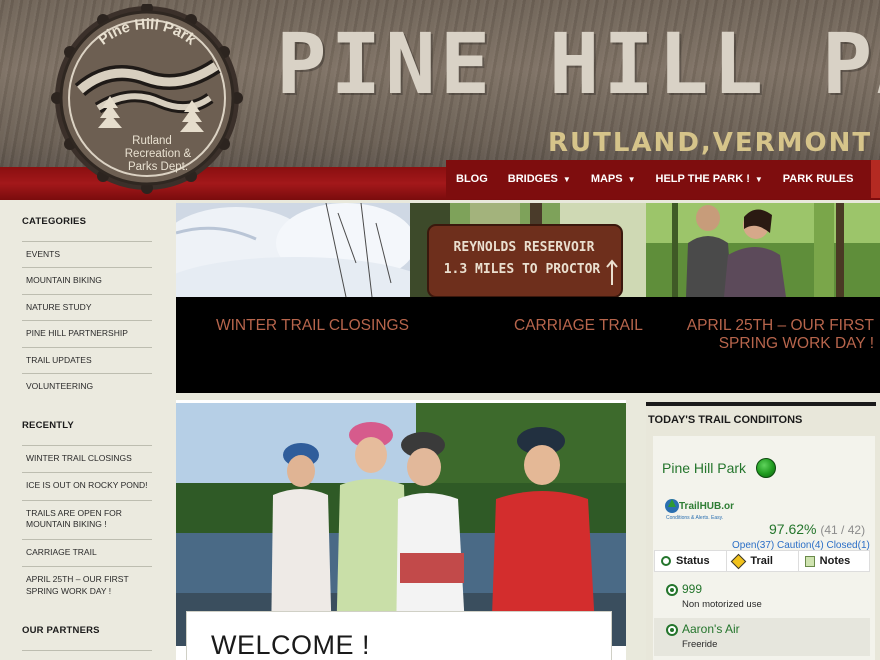  What do you see at coordinates (87, 552) in the screenshot?
I see `recent-post-link: CARRIAGE TRAIL` at bounding box center [87, 552].